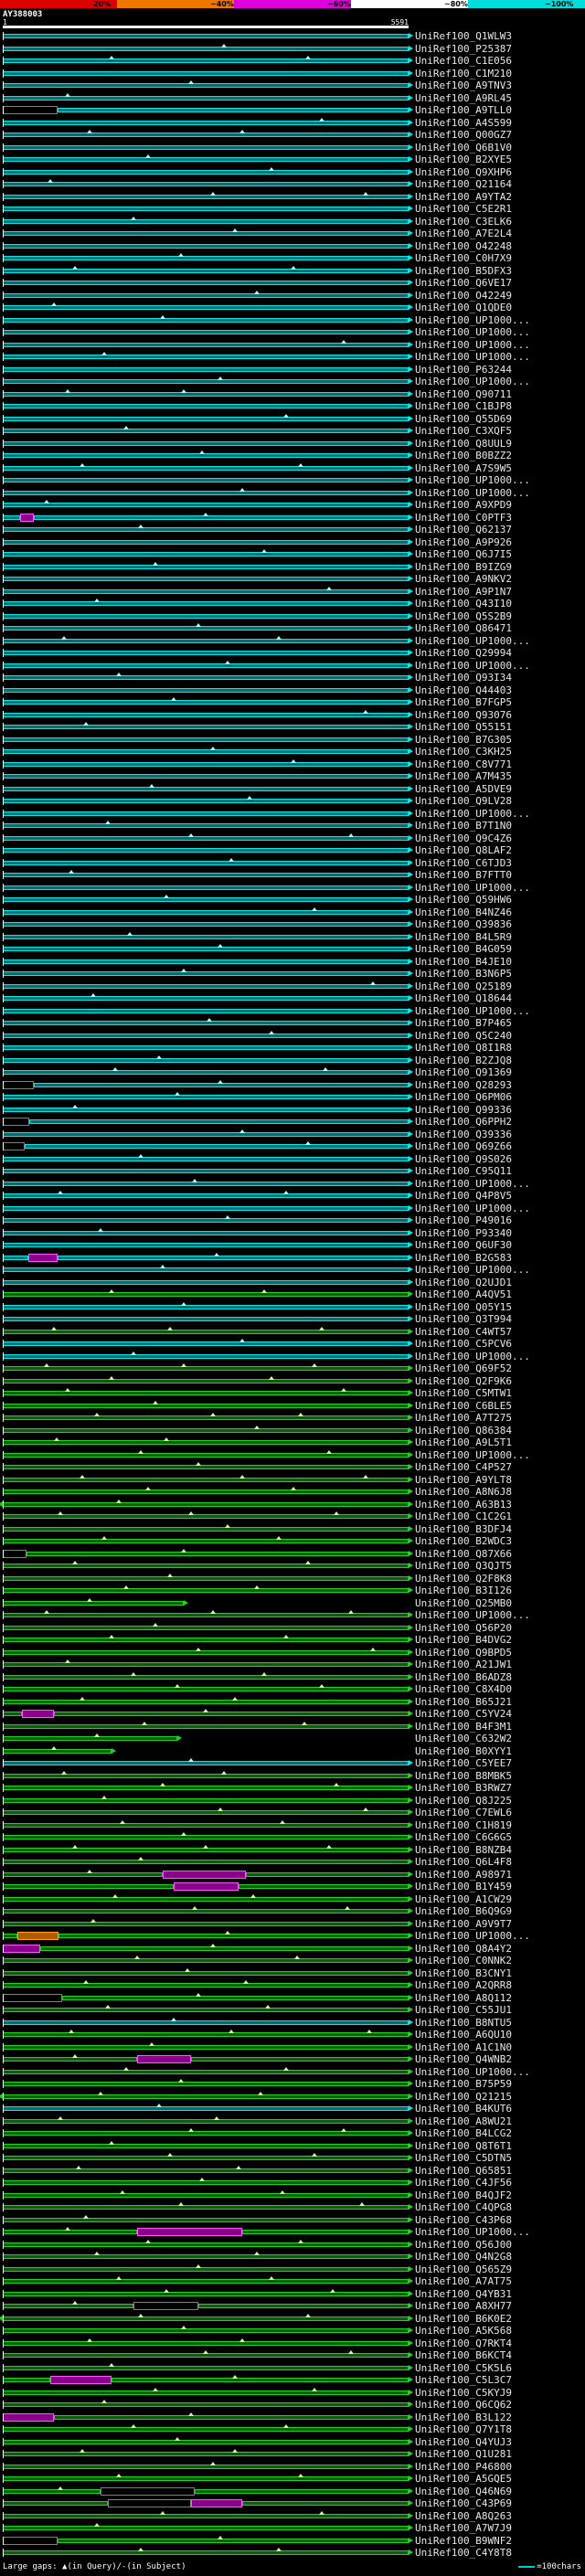  Describe the element at coordinates (464, 296) in the screenshot. I see `hit-label: UniRef100_O42249` at that location.